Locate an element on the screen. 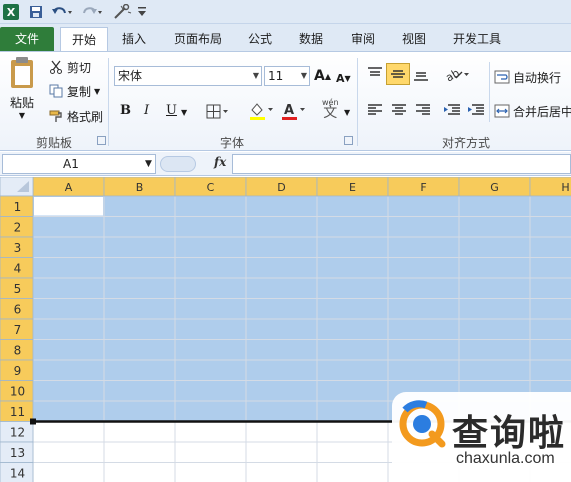 This screenshot has width=571, height=482. column-header-label: A is located at coordinates (69, 187).